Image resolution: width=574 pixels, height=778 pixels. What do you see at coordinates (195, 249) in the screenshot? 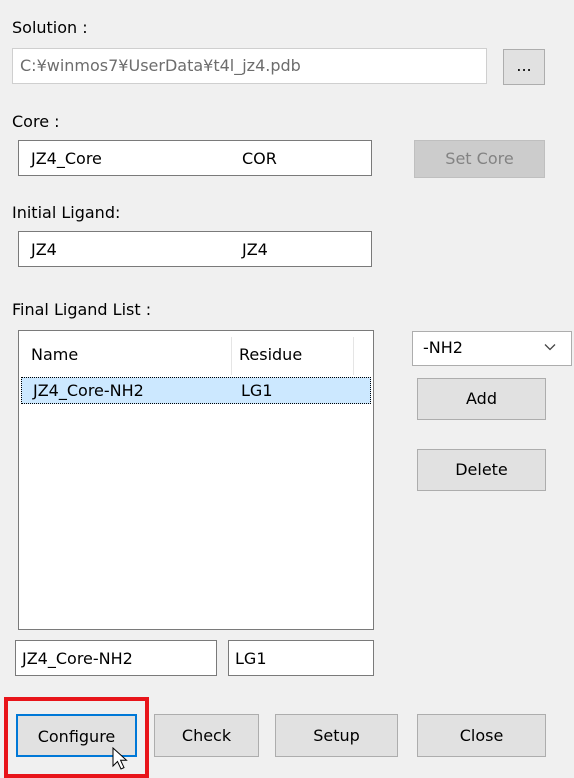
I see `initial-ligand-field: JZ4 JZ4` at bounding box center [195, 249].